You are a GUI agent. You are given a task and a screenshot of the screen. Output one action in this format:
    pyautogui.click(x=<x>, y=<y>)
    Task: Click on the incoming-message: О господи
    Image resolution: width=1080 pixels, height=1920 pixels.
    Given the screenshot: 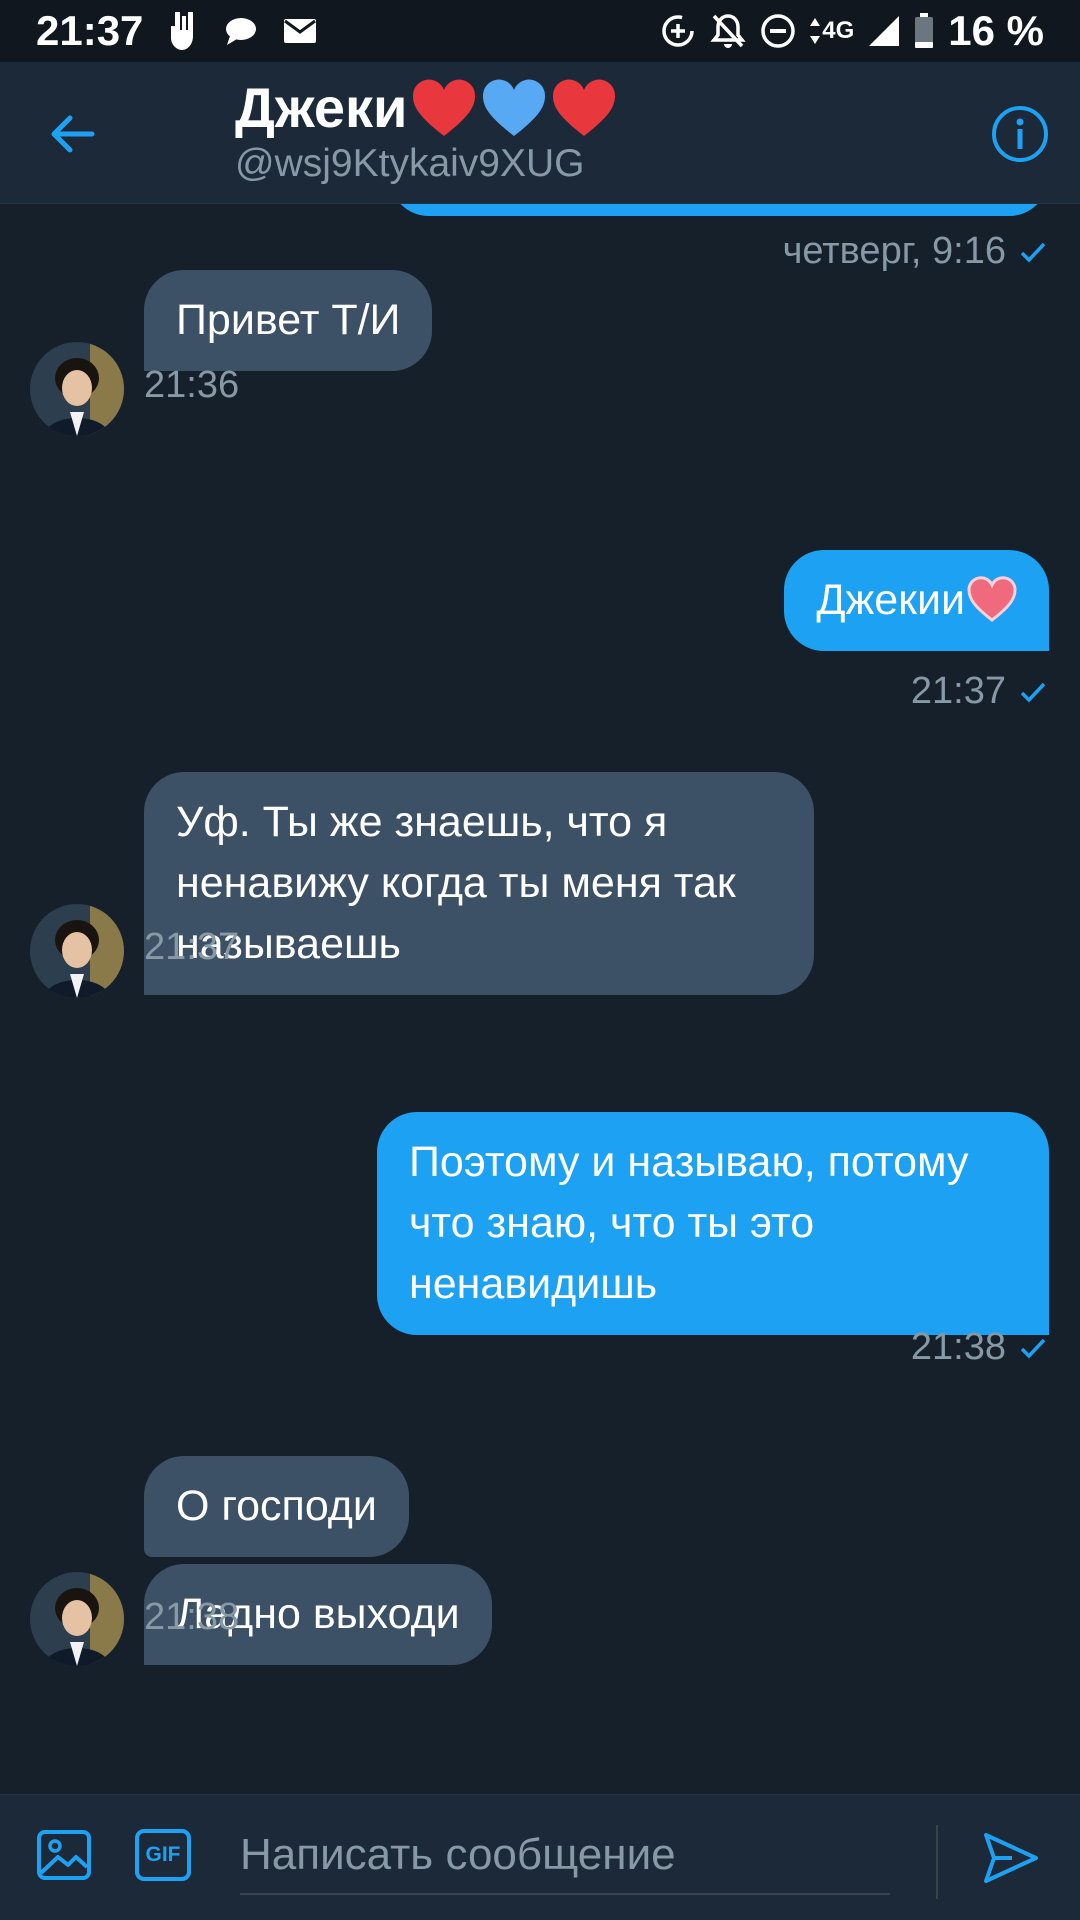 What is the action you would take?
    pyautogui.click(x=276, y=1506)
    